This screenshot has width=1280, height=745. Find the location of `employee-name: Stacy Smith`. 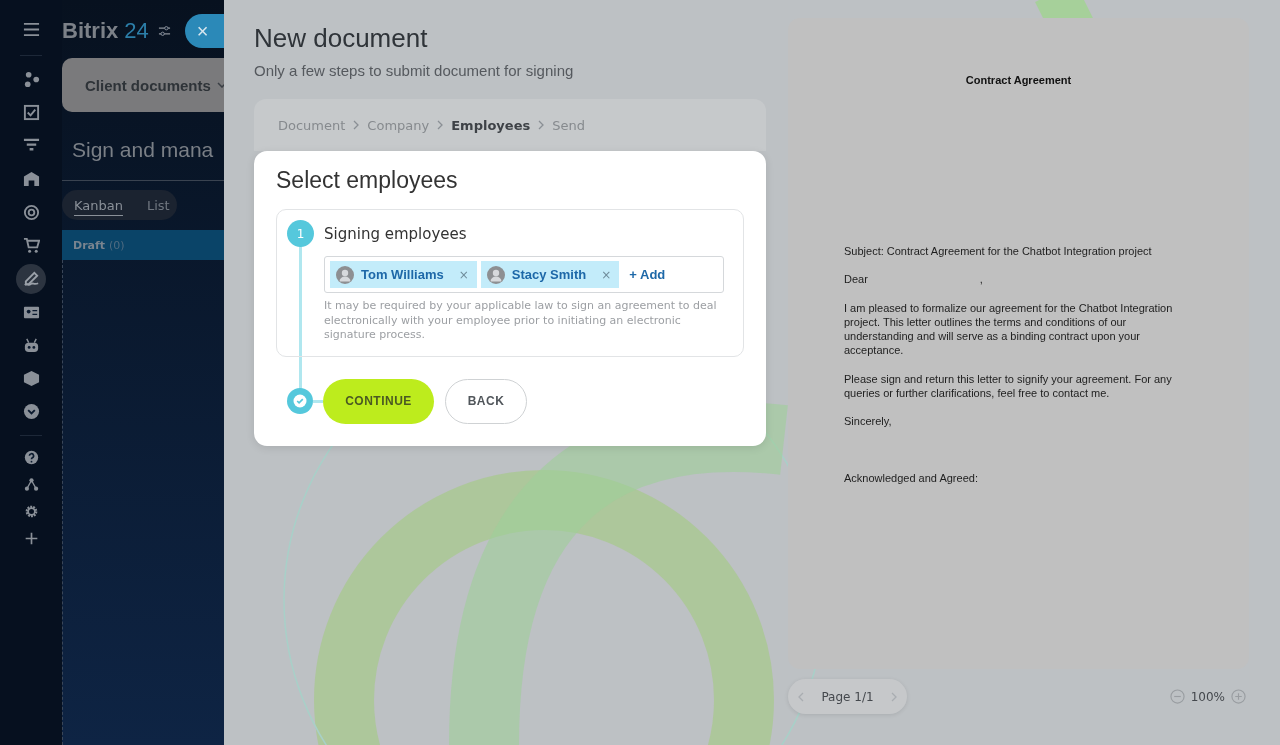

employee-name: Stacy Smith is located at coordinates (549, 274).